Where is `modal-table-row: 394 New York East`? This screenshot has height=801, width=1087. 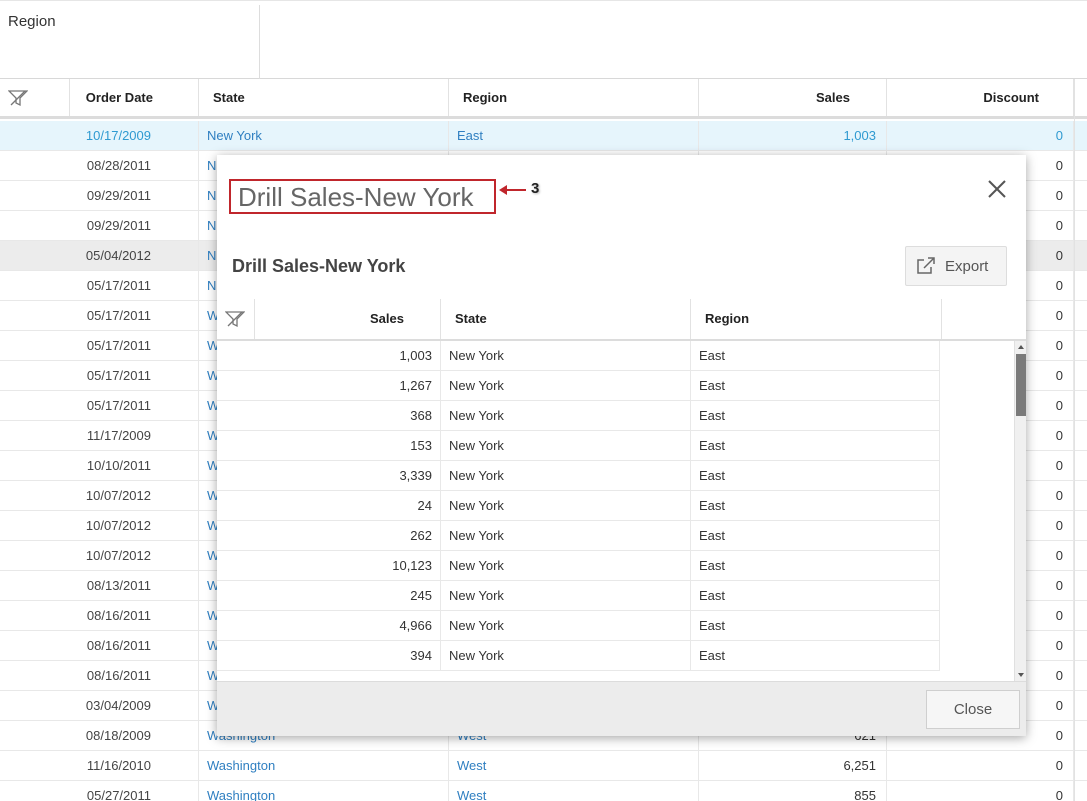 modal-table-row: 394 New York East is located at coordinates (578, 656).